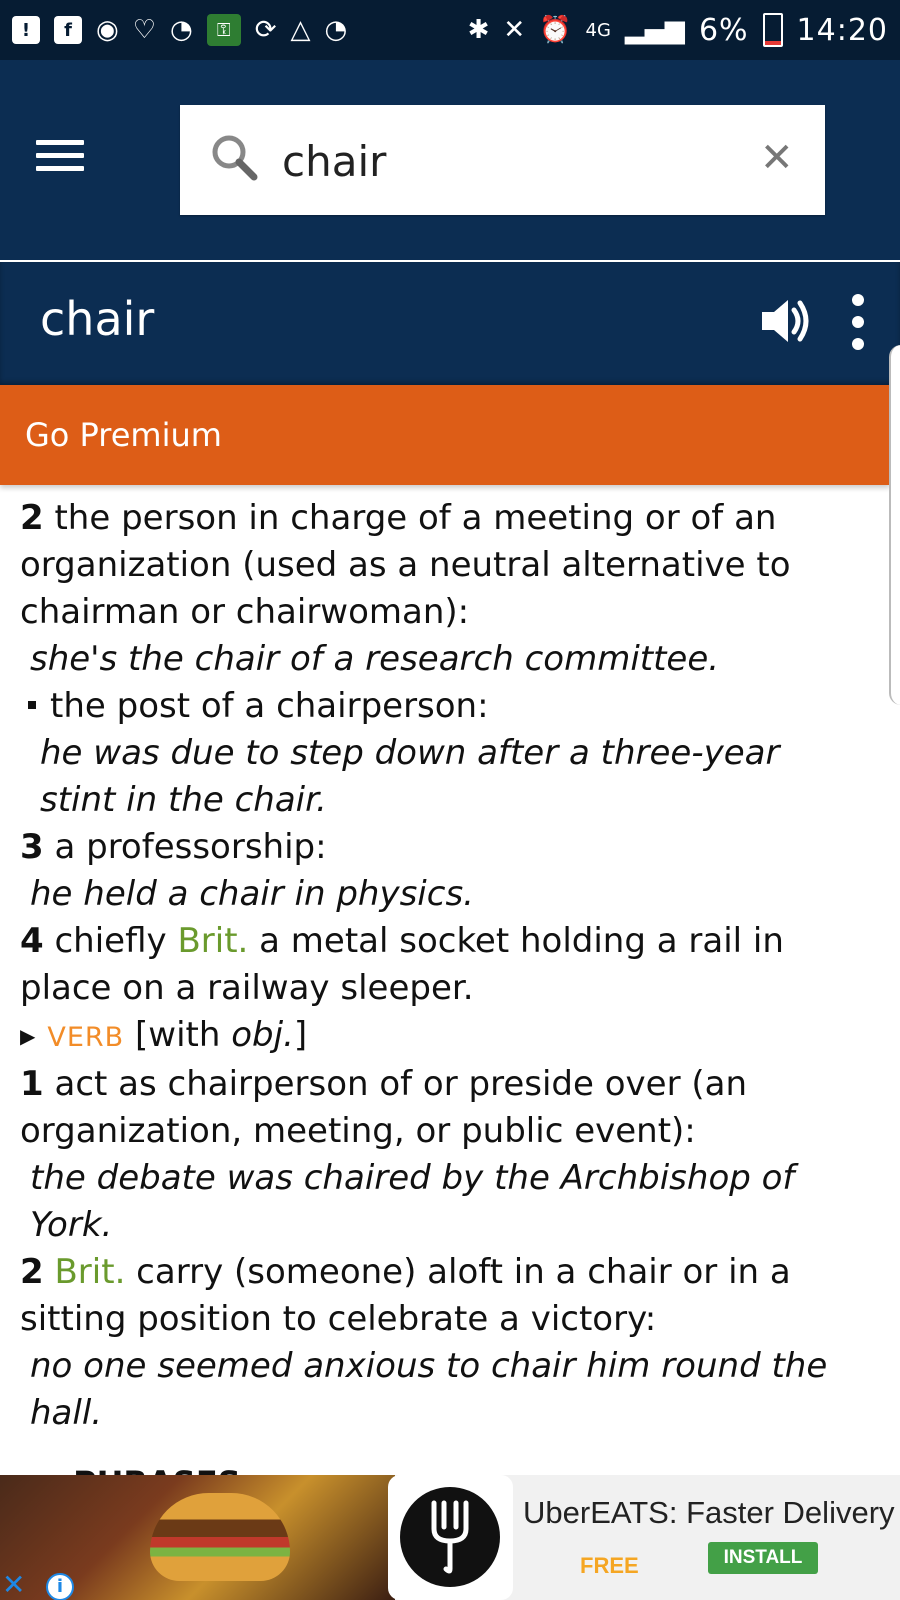 The image size is (900, 1600). Describe the element at coordinates (107, 30) in the screenshot. I see `line-icon: ◉` at that location.